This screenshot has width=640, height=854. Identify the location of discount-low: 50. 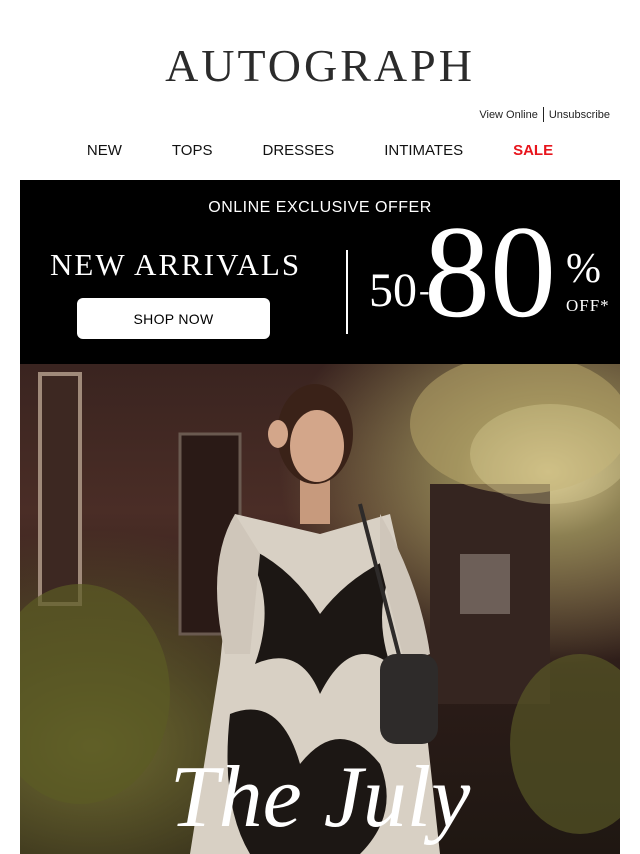
(393, 290).